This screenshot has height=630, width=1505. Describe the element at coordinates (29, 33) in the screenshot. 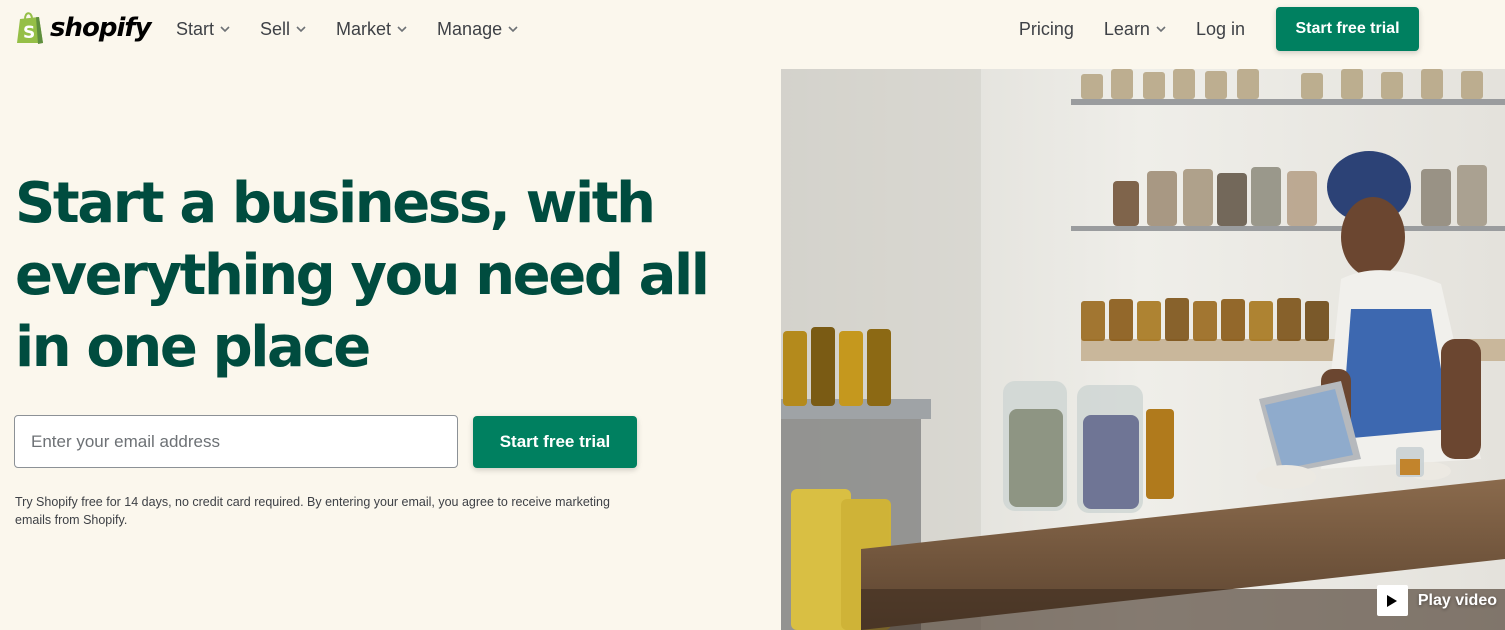

I see `svg-text: S` at that location.